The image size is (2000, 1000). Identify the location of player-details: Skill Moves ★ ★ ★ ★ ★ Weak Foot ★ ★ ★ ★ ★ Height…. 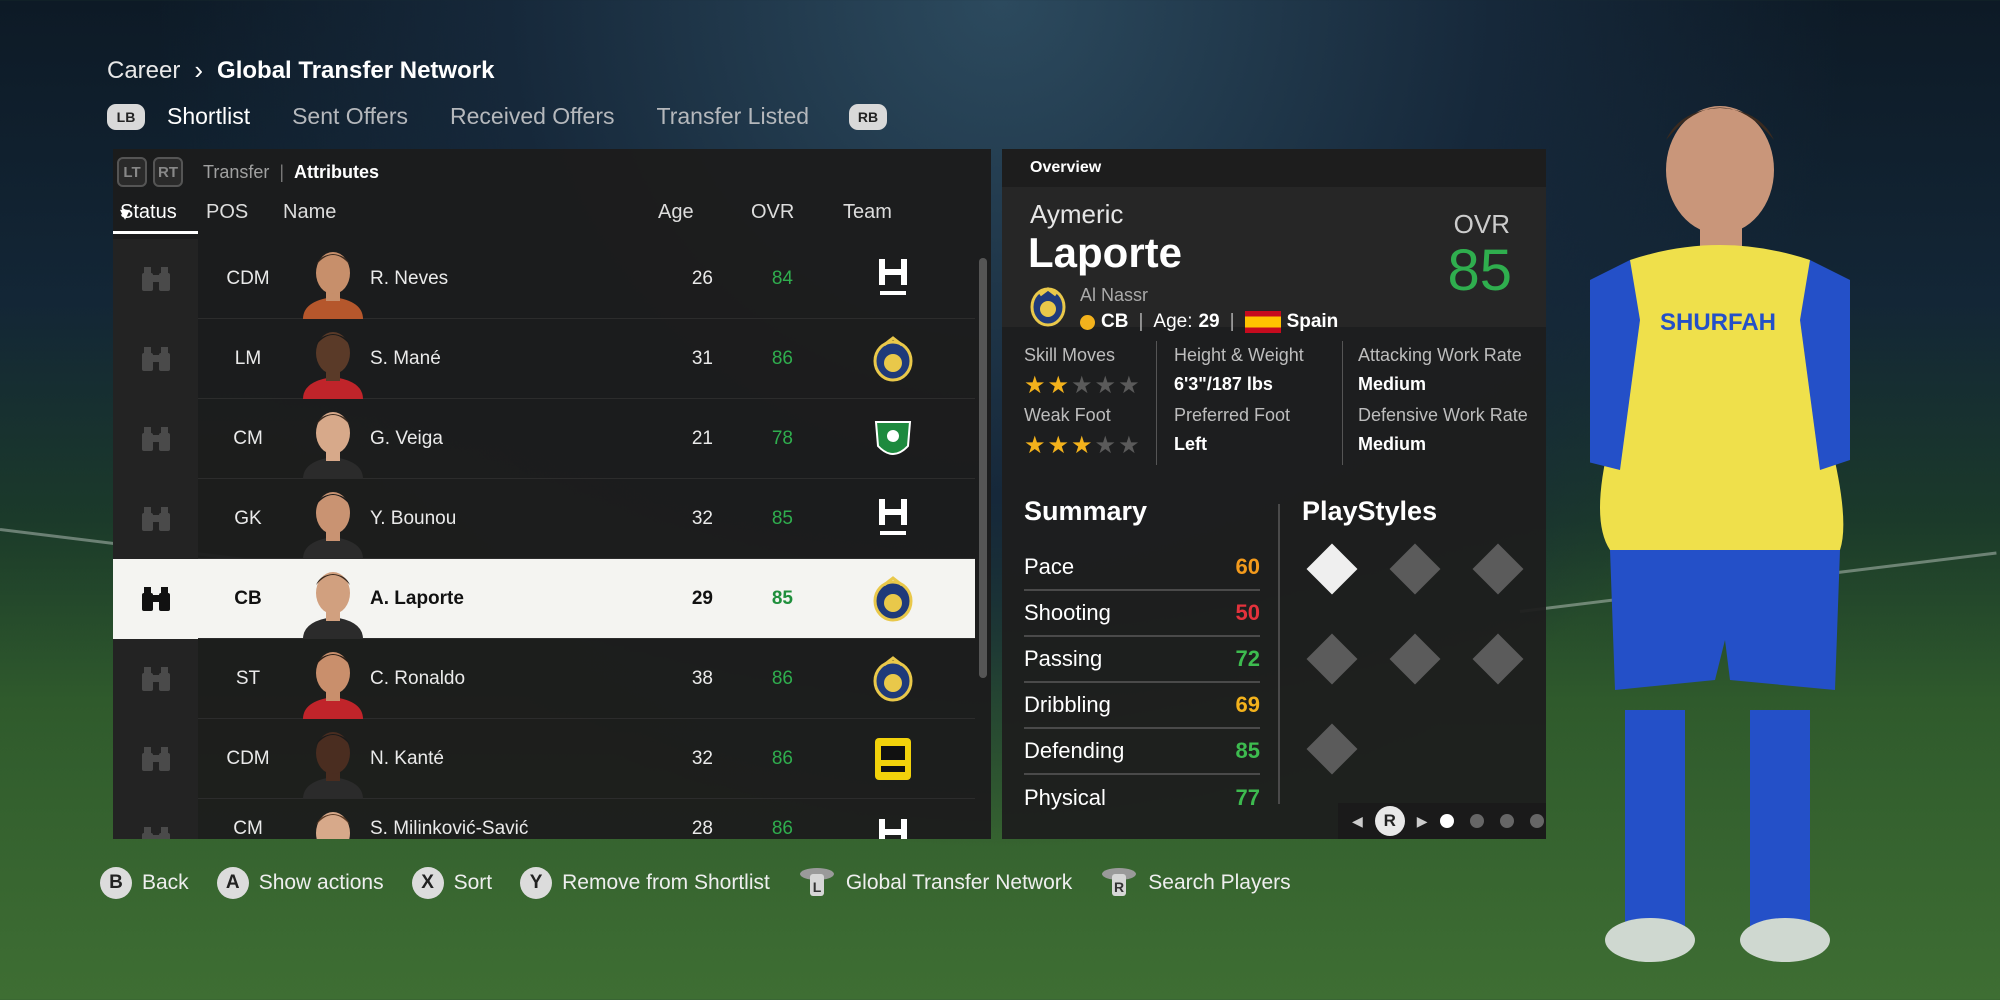
(1274, 414).